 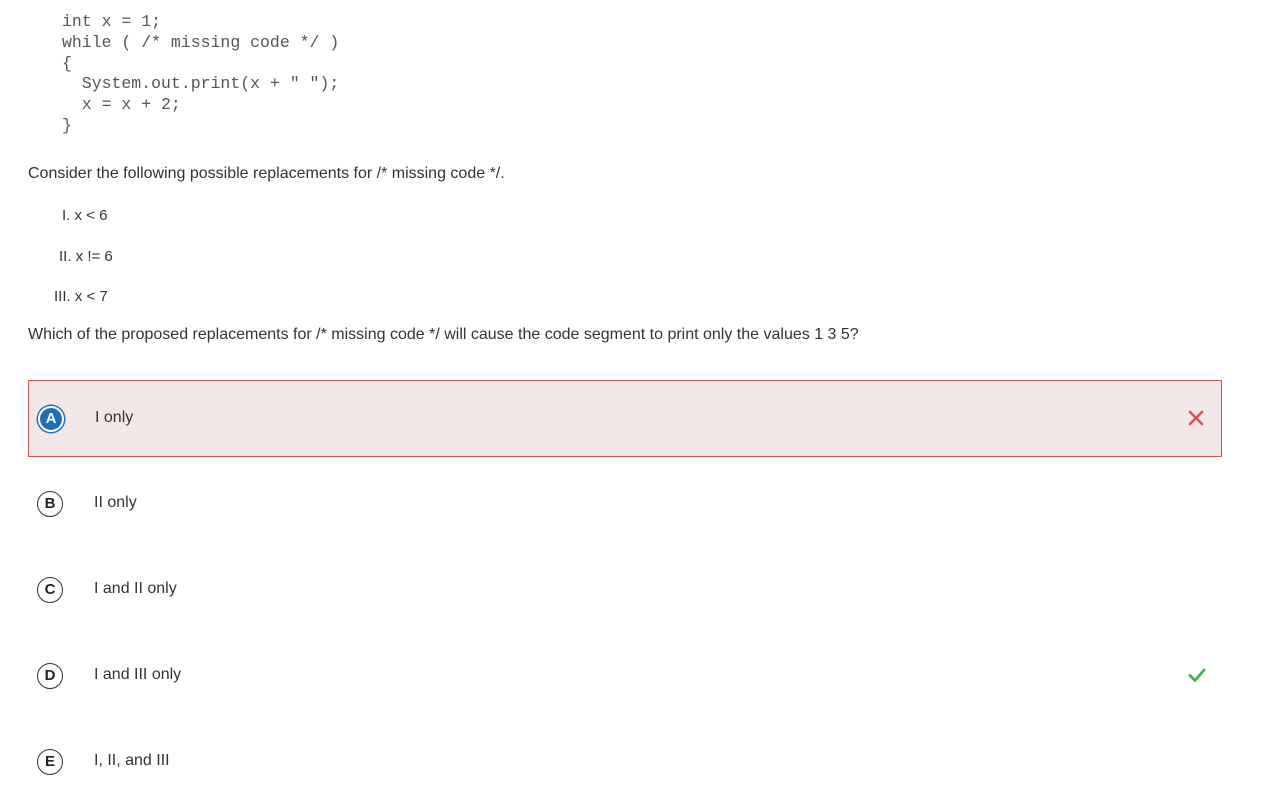 What do you see at coordinates (1196, 418) in the screenshot?
I see `x-icon` at bounding box center [1196, 418].